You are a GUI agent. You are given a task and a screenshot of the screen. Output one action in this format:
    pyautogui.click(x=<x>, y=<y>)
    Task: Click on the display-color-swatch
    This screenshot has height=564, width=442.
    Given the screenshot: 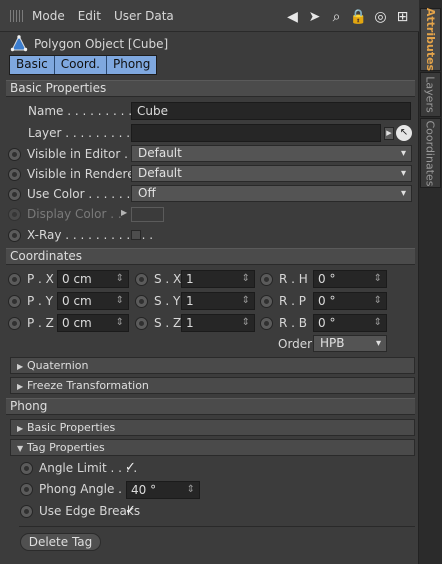 What is the action you would take?
    pyautogui.click(x=147, y=214)
    